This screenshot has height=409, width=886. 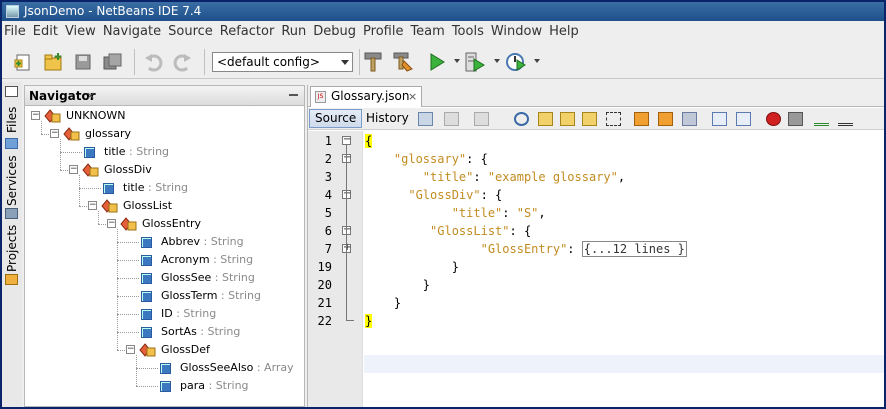 I want to click on comment-icon, so click(x=821, y=119).